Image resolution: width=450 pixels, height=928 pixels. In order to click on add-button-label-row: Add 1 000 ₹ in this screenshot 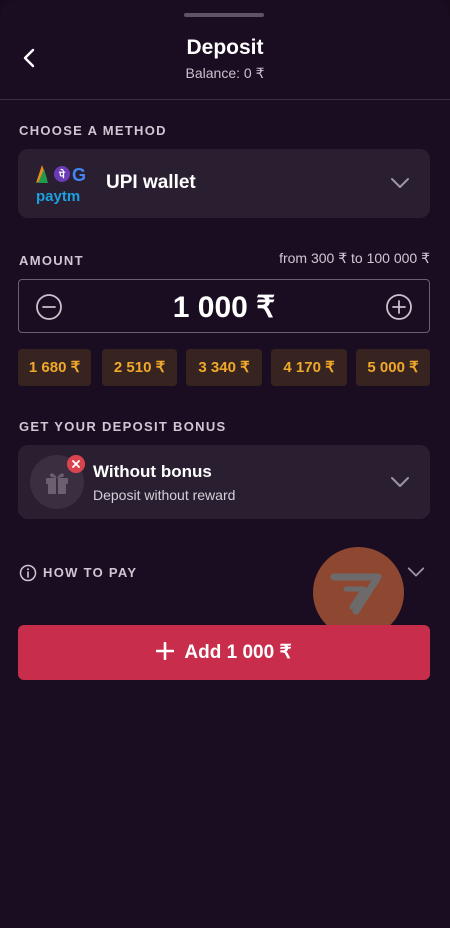, I will do `click(224, 652)`.